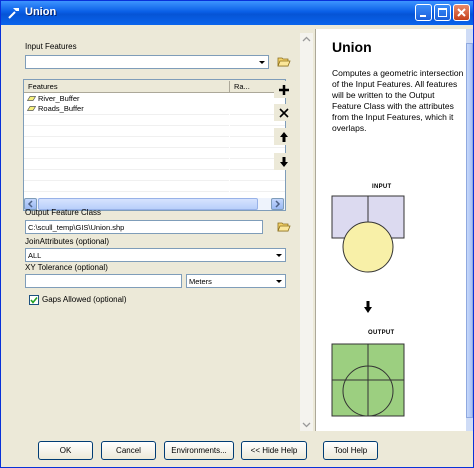 The image size is (474, 468). I want to click on input-features-combobox, so click(147, 62).